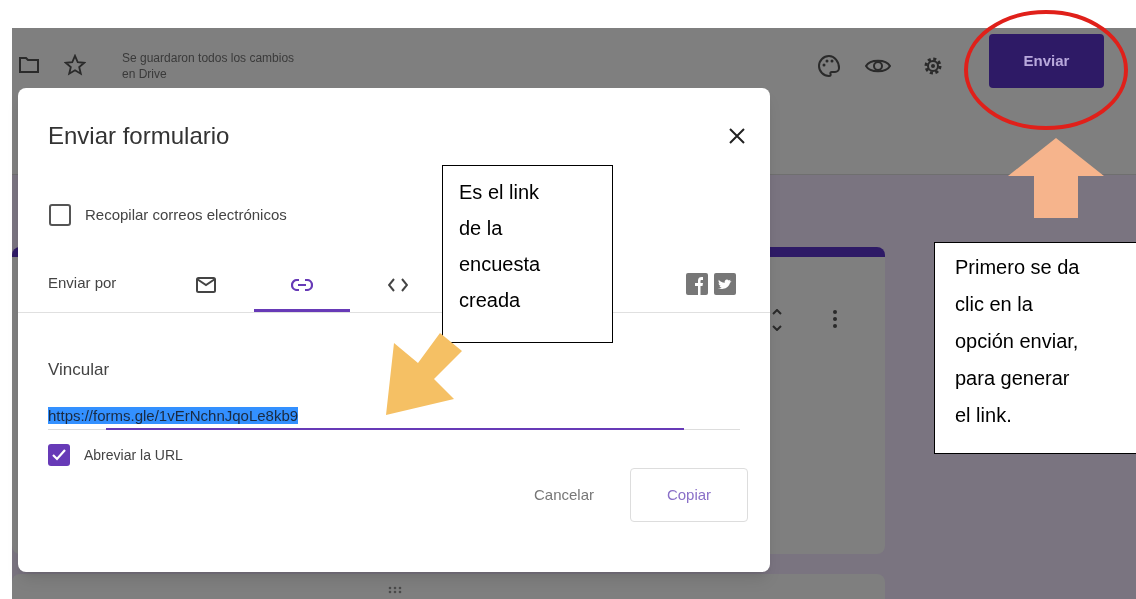 This screenshot has height=599, width=1136. What do you see at coordinates (302, 285) in the screenshot?
I see `link-icon` at bounding box center [302, 285].